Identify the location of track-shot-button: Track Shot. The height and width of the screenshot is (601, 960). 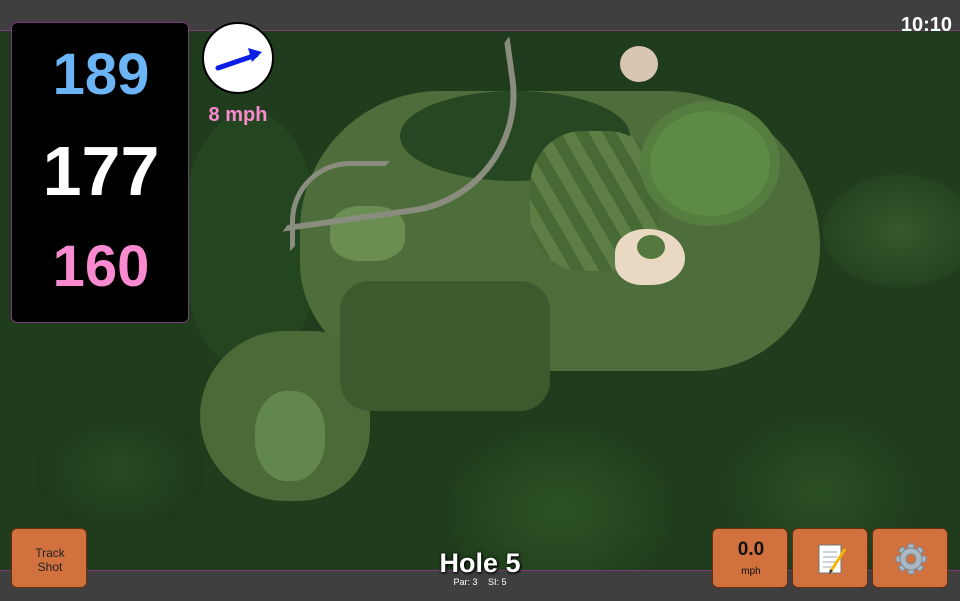
(49, 558).